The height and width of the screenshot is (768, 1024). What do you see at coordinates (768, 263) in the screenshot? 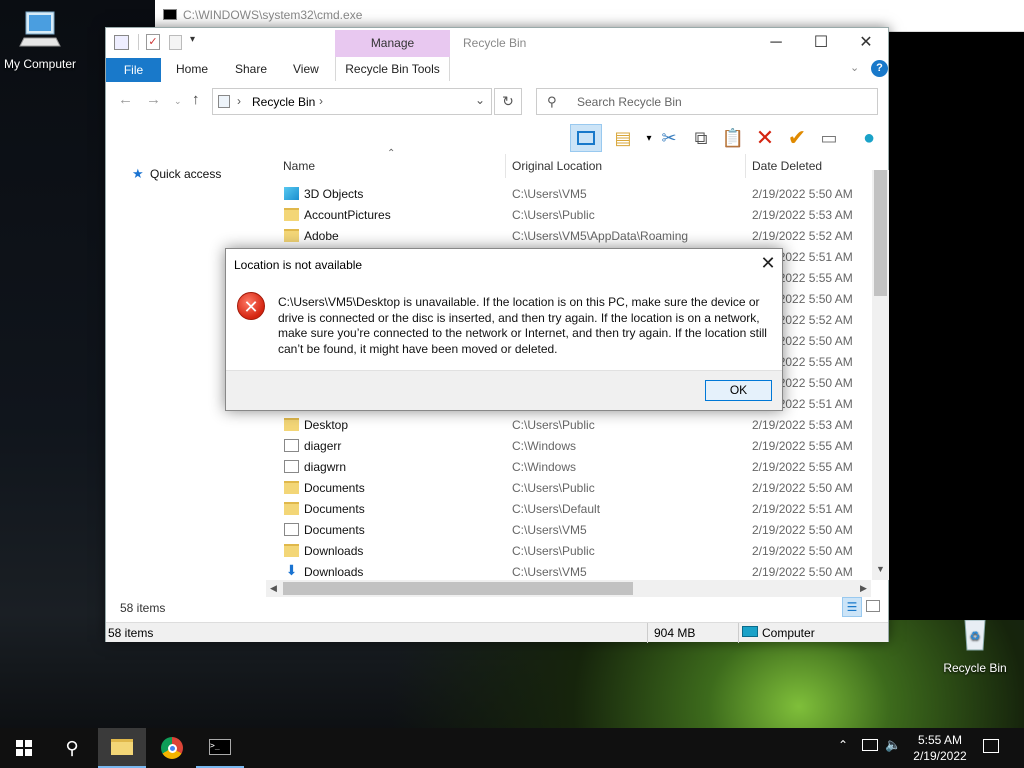
I see `dialog-close-button: ✕` at bounding box center [768, 263].